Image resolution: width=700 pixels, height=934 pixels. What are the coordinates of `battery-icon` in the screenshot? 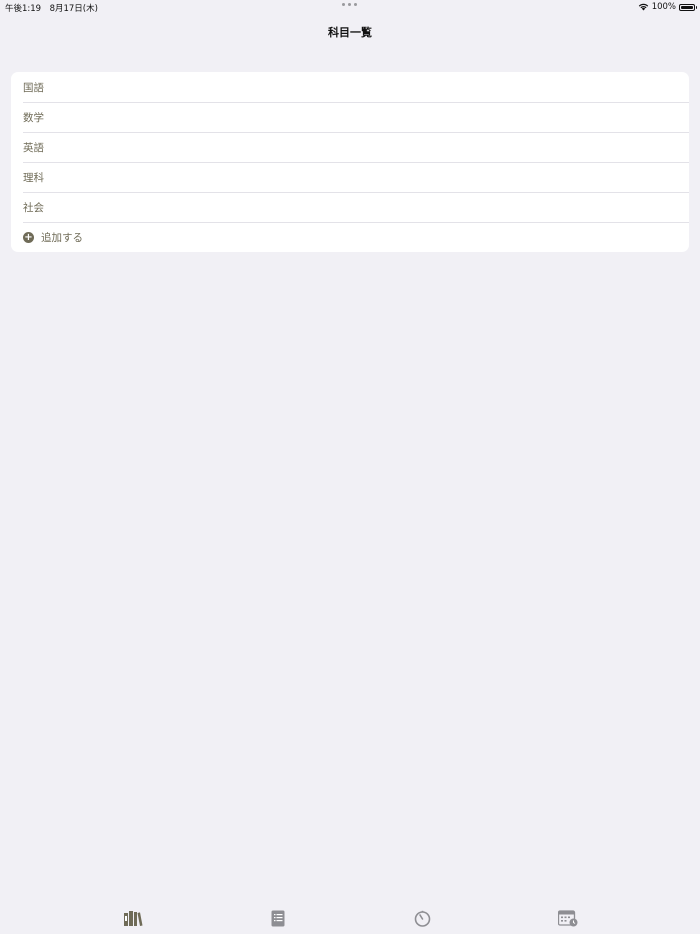 It's located at (688, 7).